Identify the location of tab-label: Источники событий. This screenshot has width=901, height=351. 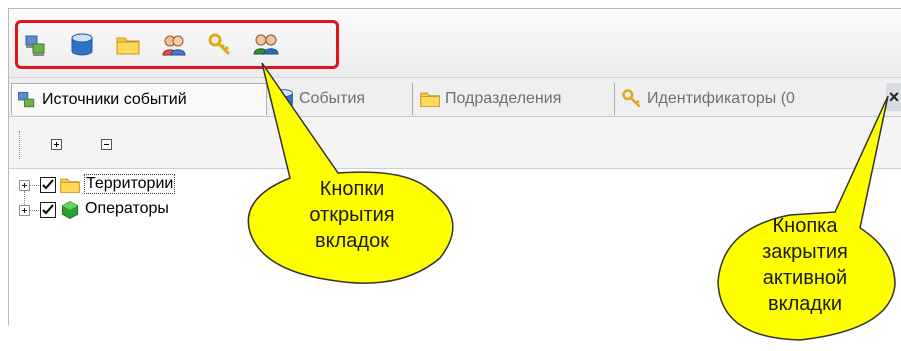
(114, 99).